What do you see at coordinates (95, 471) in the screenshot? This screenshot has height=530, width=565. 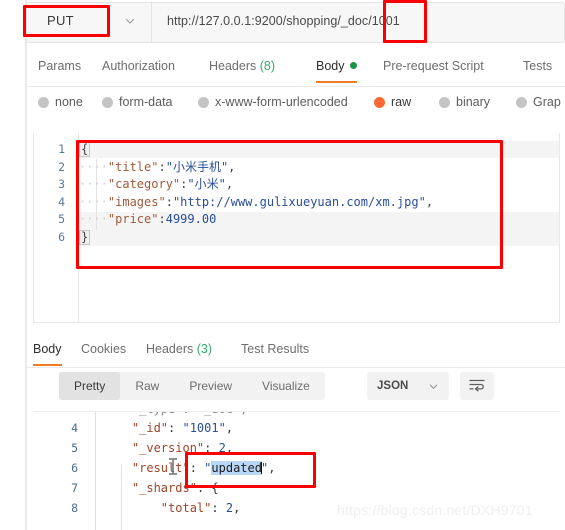 I see `response-fold-rail` at bounding box center [95, 471].